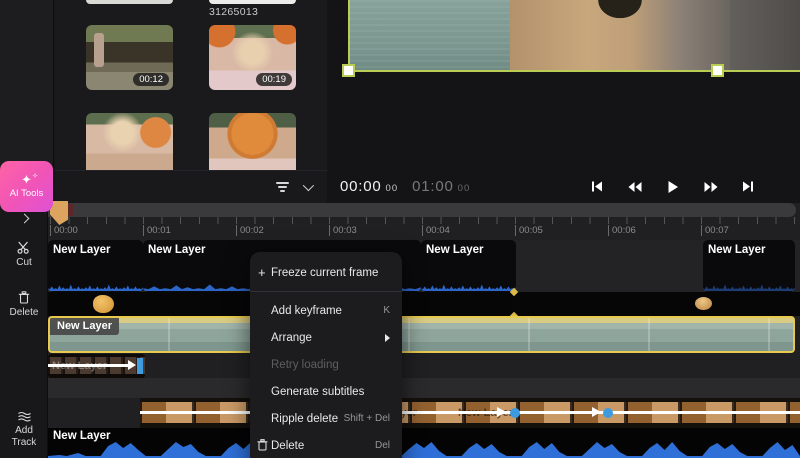  Describe the element at coordinates (717, 70) in the screenshot. I see `selection-handle-bottom-mid` at that location.